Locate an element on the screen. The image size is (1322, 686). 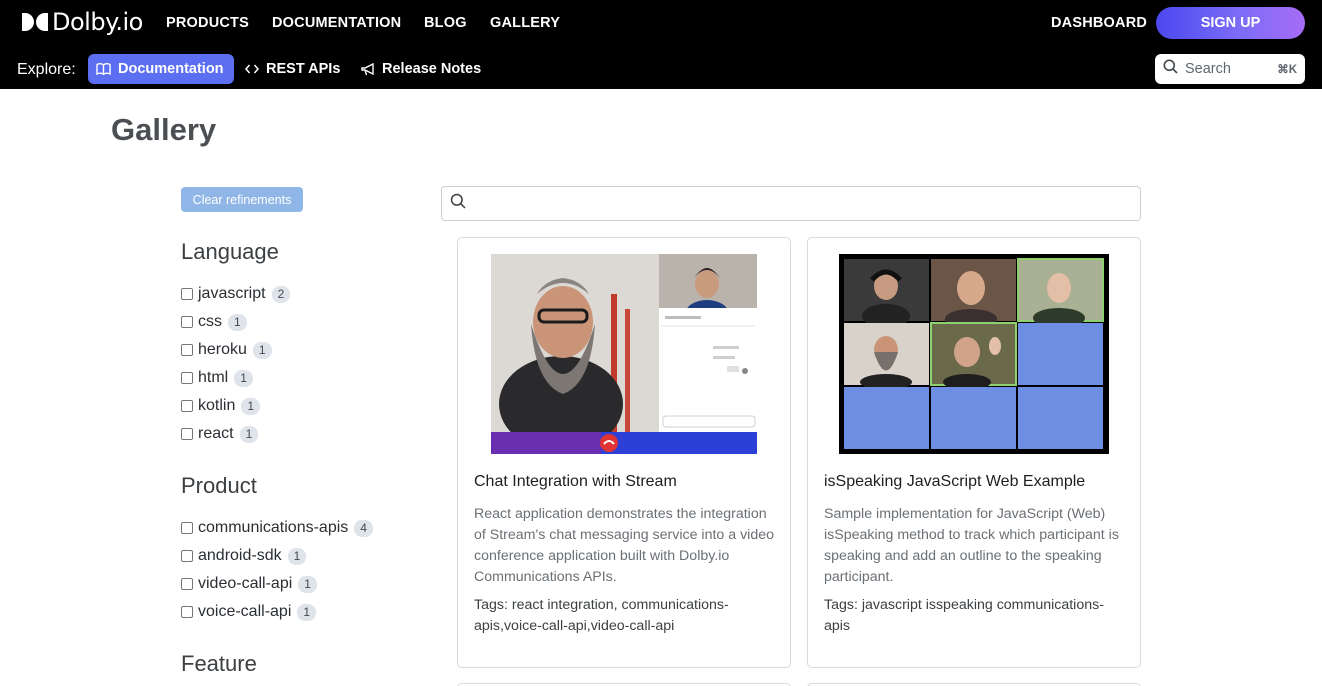
facet-label: javascript is located at coordinates (232, 293).